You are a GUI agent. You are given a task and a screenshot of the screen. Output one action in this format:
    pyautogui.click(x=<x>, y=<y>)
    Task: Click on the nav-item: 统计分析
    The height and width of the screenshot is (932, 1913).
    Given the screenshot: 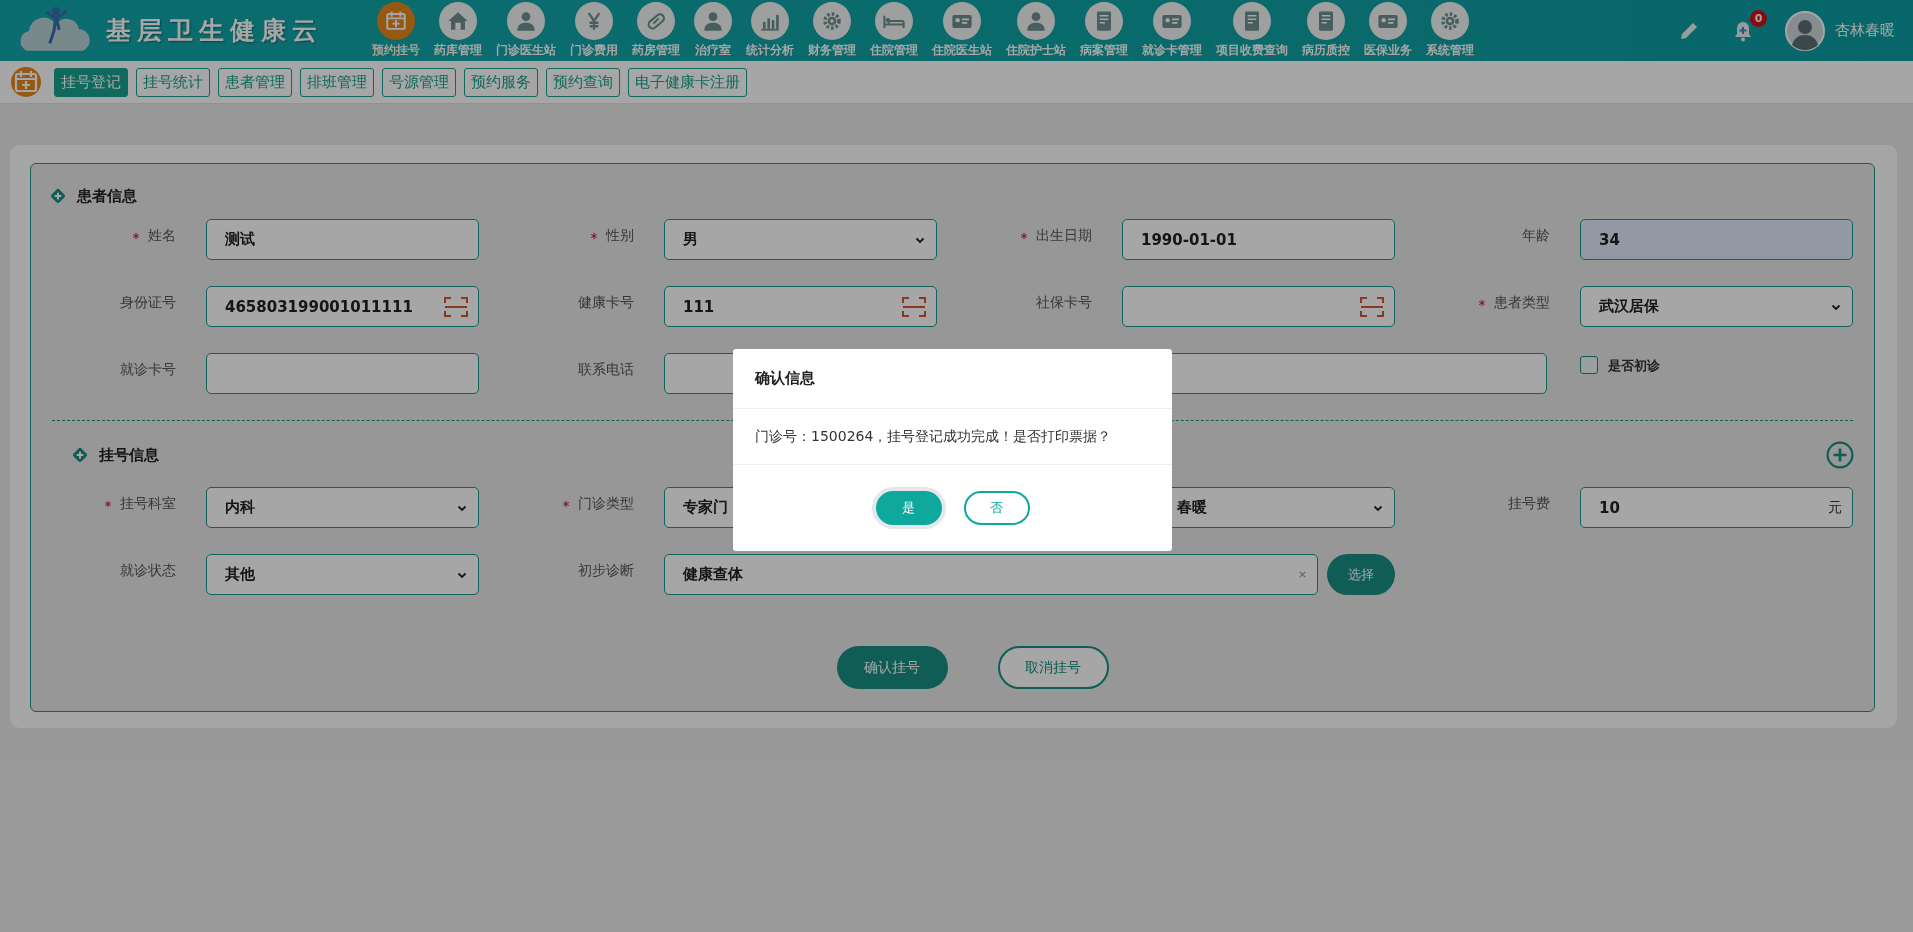 What is the action you would take?
    pyautogui.click(x=770, y=30)
    